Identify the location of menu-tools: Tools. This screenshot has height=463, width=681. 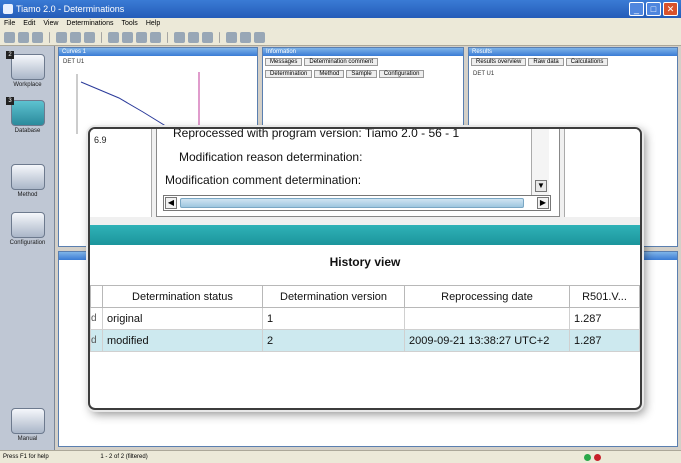
(129, 24).